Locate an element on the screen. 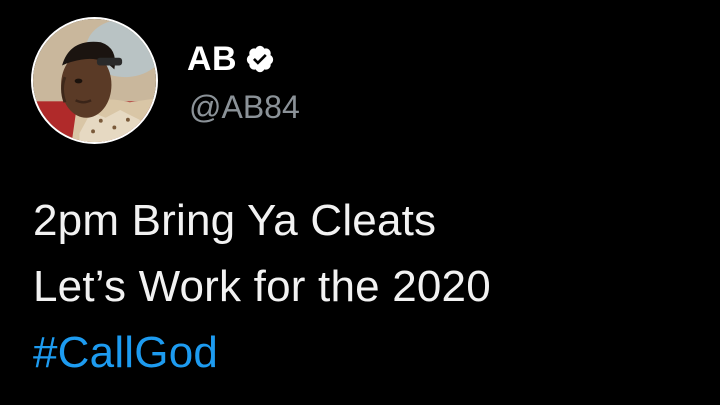 Image resolution: width=720 pixels, height=405 pixels. author-avatar is located at coordinates (94, 80).